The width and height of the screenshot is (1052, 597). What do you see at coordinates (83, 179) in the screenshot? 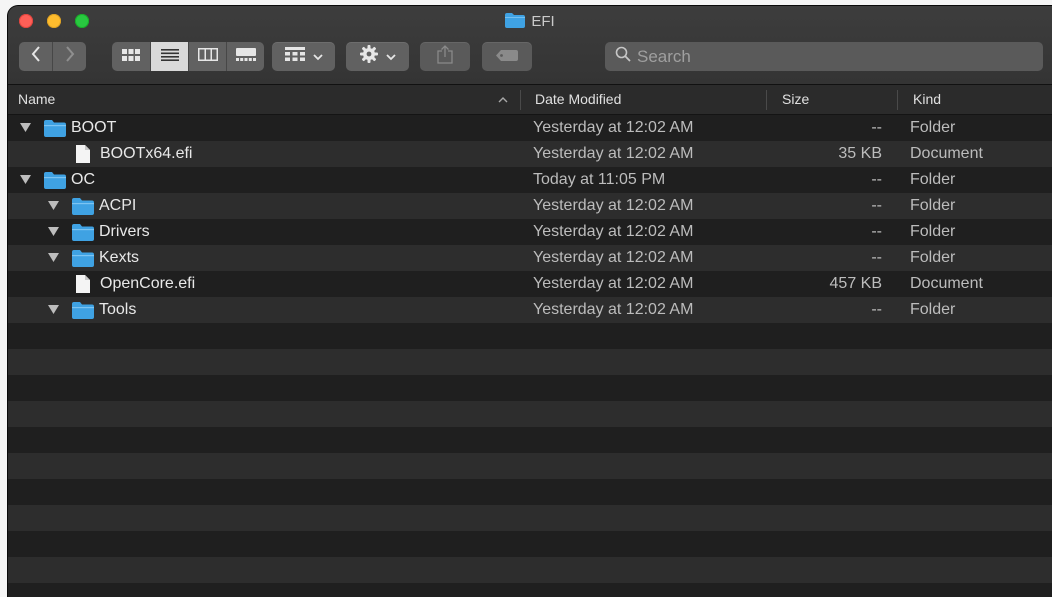
I see `file-name: OC` at bounding box center [83, 179].